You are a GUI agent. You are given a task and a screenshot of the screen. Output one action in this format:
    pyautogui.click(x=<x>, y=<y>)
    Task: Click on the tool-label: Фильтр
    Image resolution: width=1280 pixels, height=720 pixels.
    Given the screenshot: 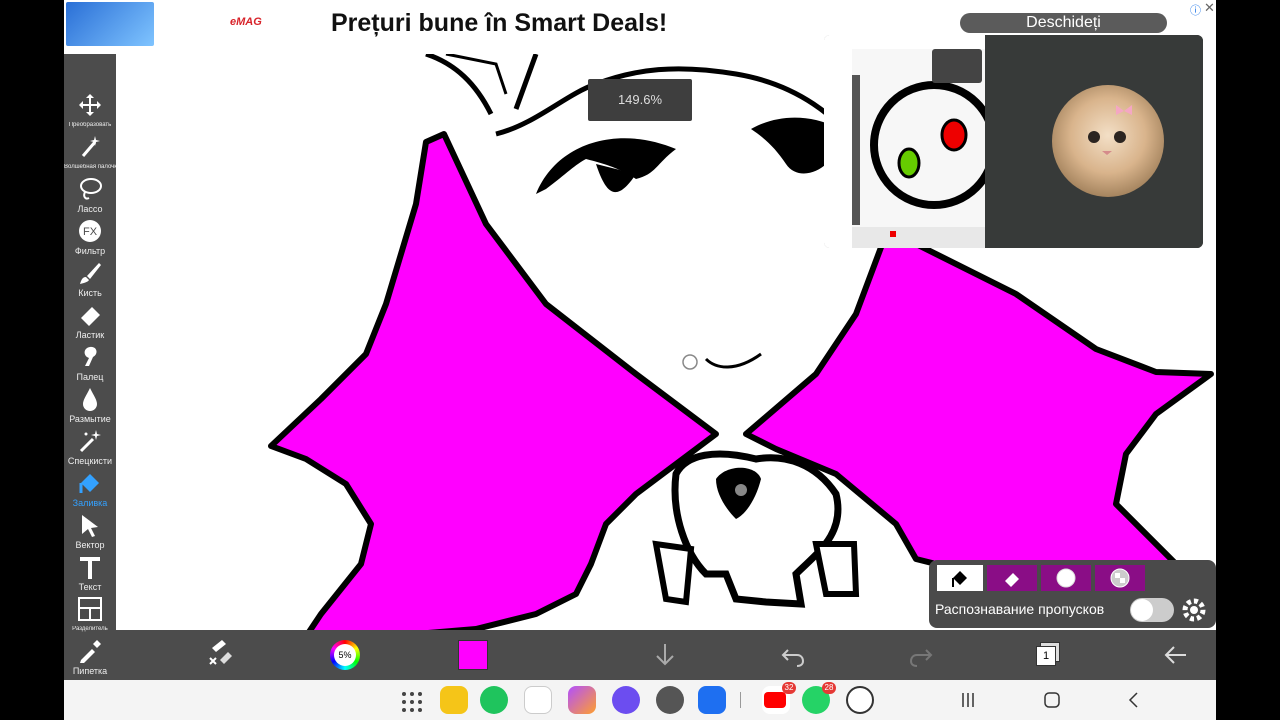 What is the action you would take?
    pyautogui.click(x=90, y=251)
    